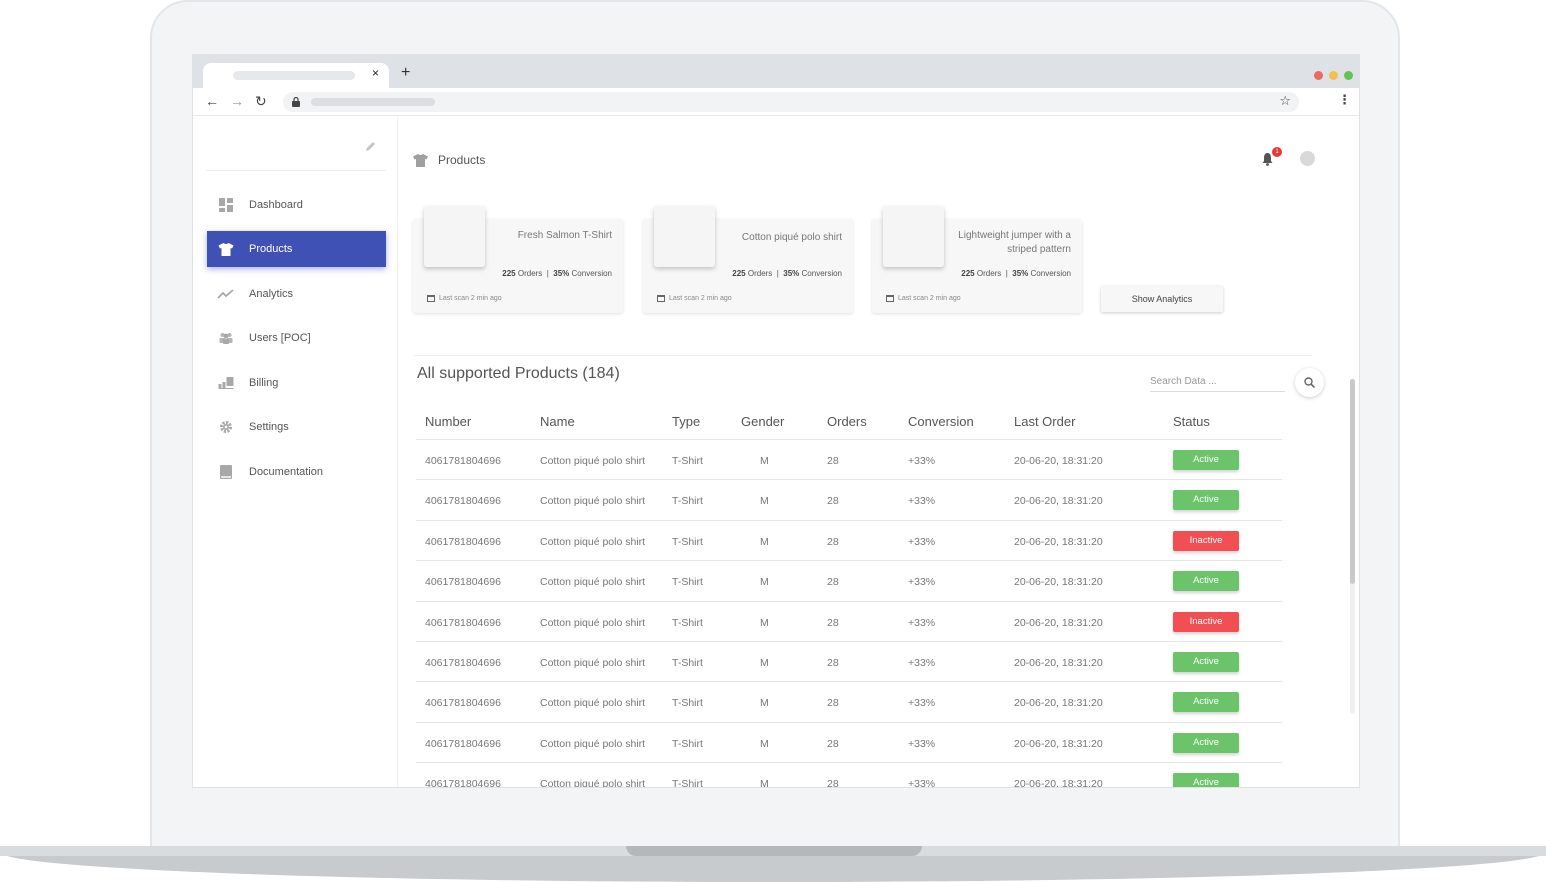  Describe the element at coordinates (271, 249) in the screenshot. I see `sidebar-item-label: Products` at that location.